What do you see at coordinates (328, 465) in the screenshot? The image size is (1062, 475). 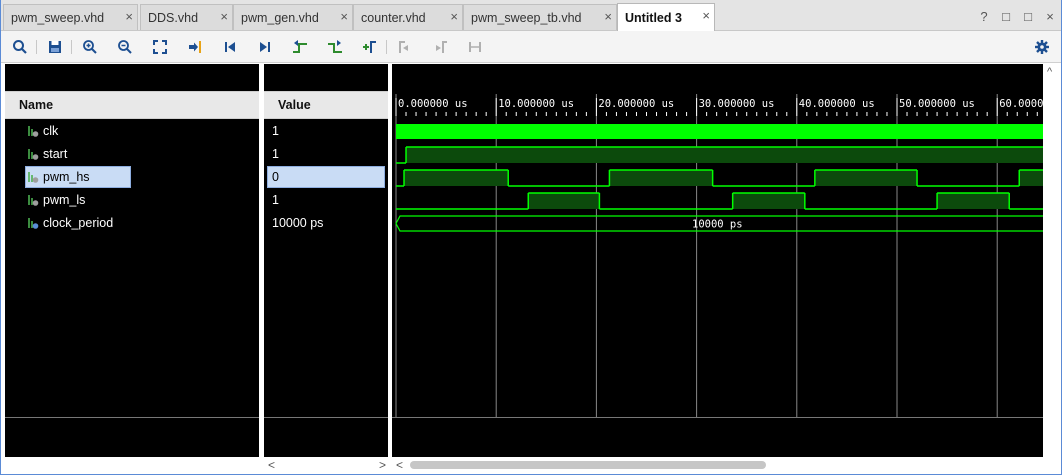 I see `value-panel-scrollbar: < >` at bounding box center [328, 465].